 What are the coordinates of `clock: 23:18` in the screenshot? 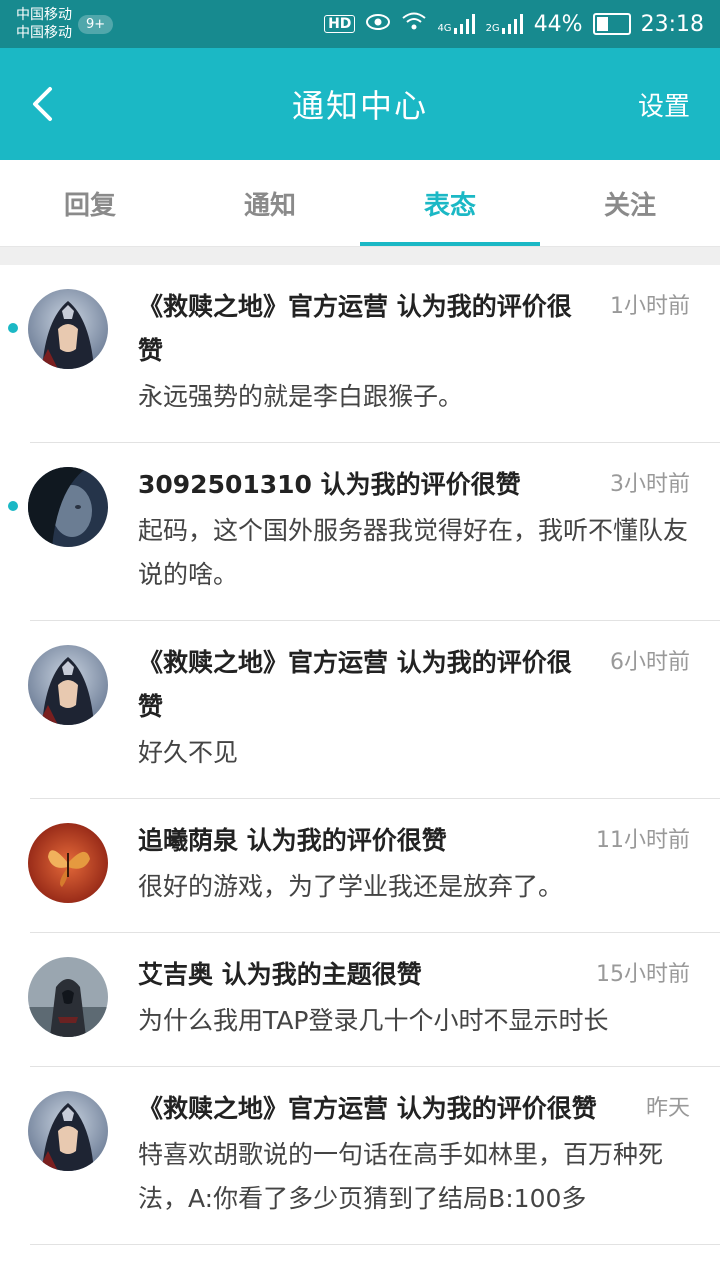 It's located at (672, 24).